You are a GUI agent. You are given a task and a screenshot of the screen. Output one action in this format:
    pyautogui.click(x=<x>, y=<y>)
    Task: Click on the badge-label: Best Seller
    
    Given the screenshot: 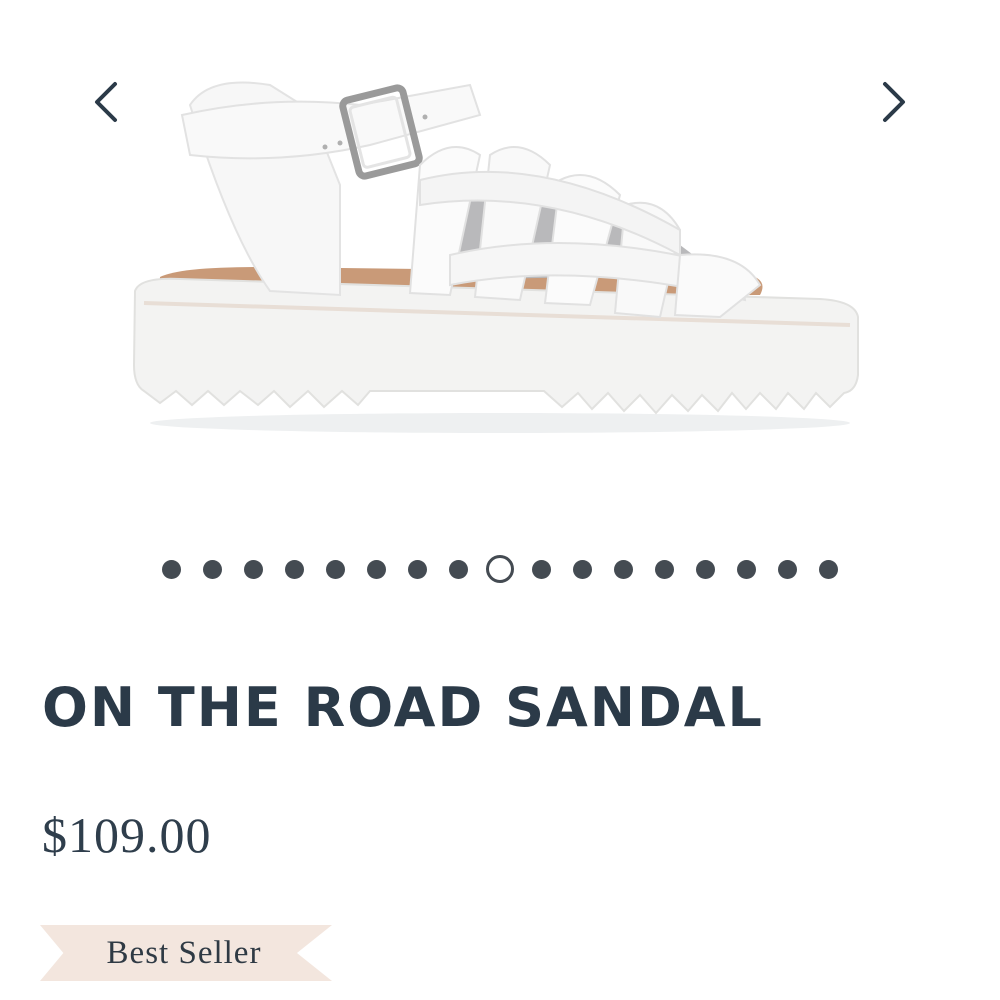 What is the action you would take?
    pyautogui.click(x=184, y=952)
    